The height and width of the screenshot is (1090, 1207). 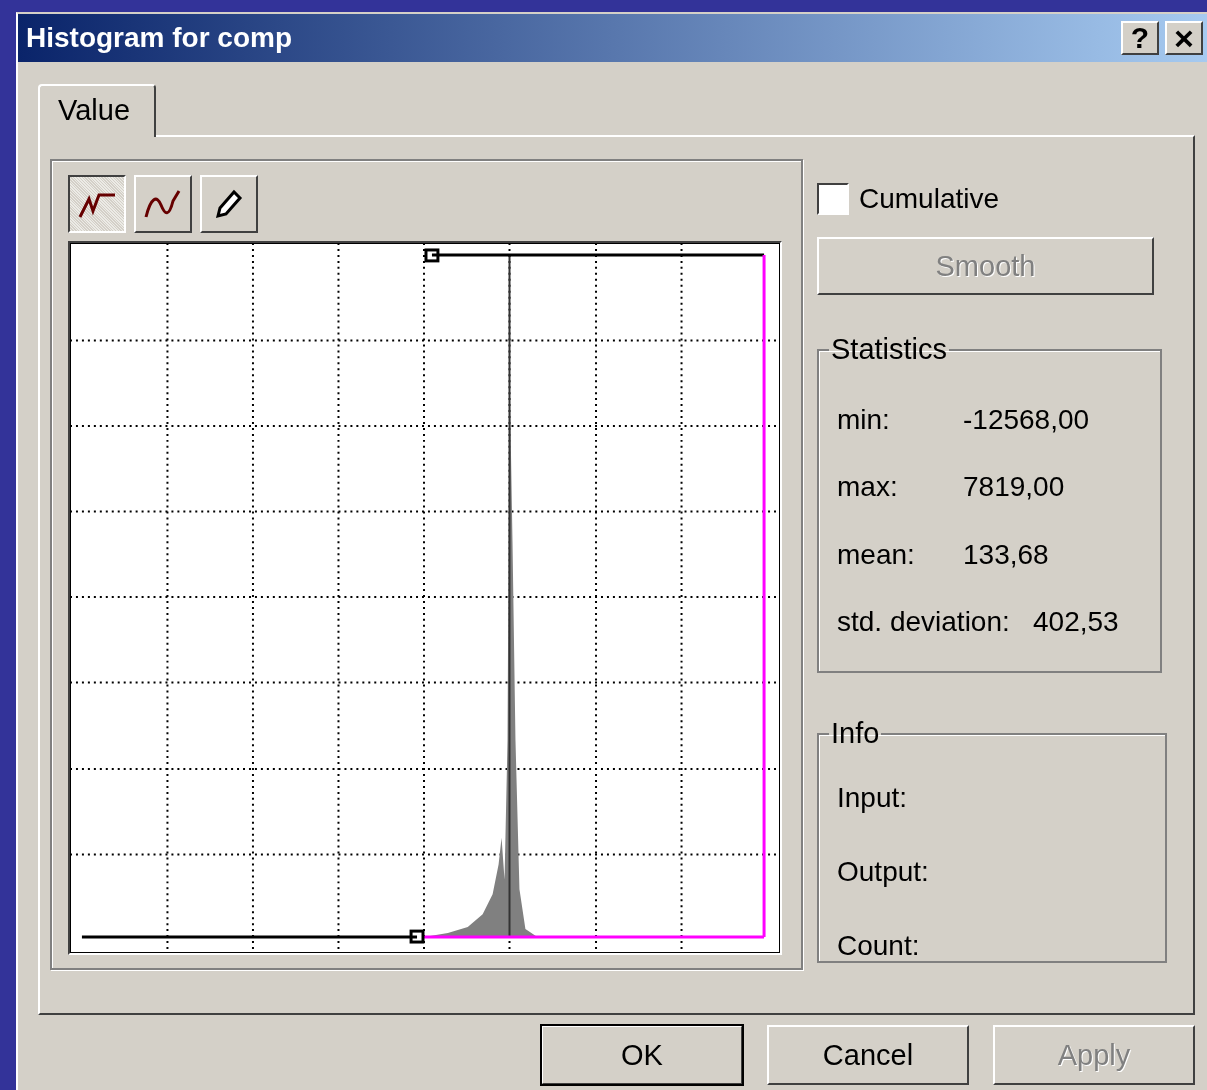 I want to click on info-label: Count:, so click(x=879, y=946).